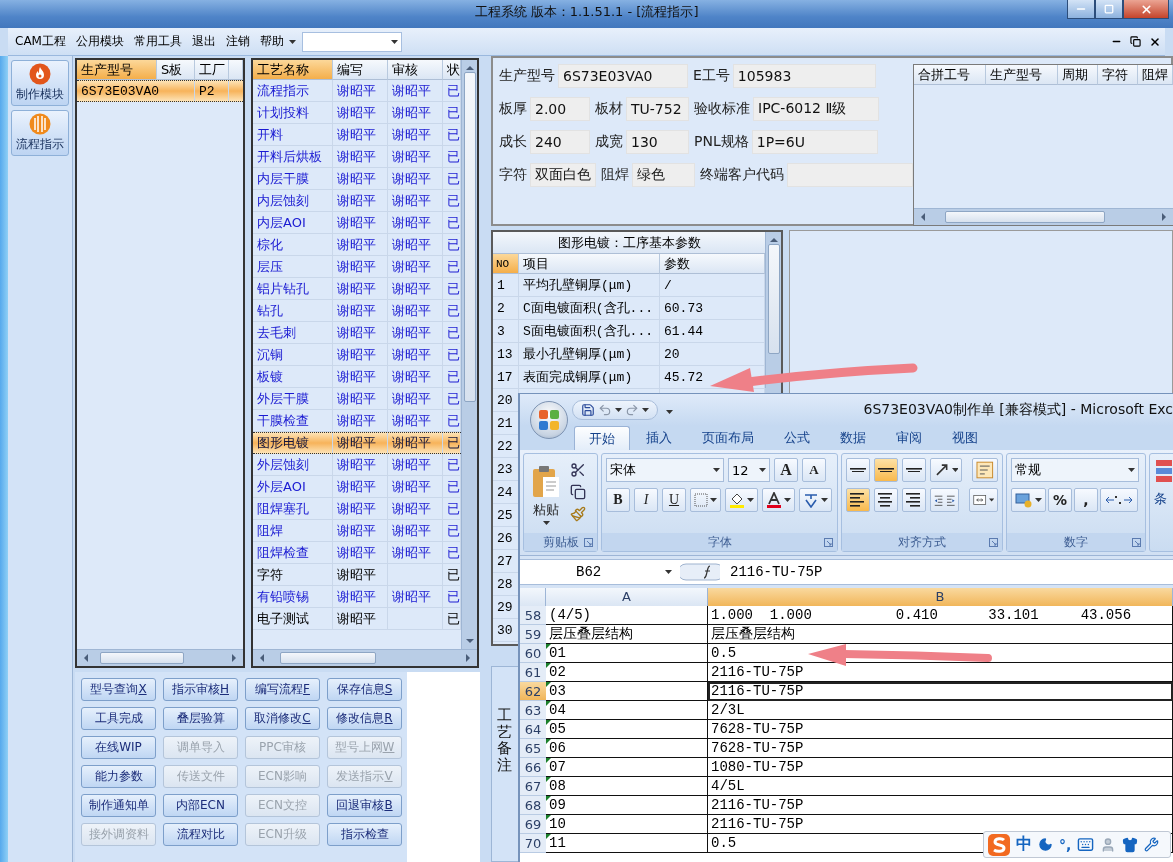  I want to click on table-row: 2 C面电镀面积(含孔... 60.73, so click(629, 308).